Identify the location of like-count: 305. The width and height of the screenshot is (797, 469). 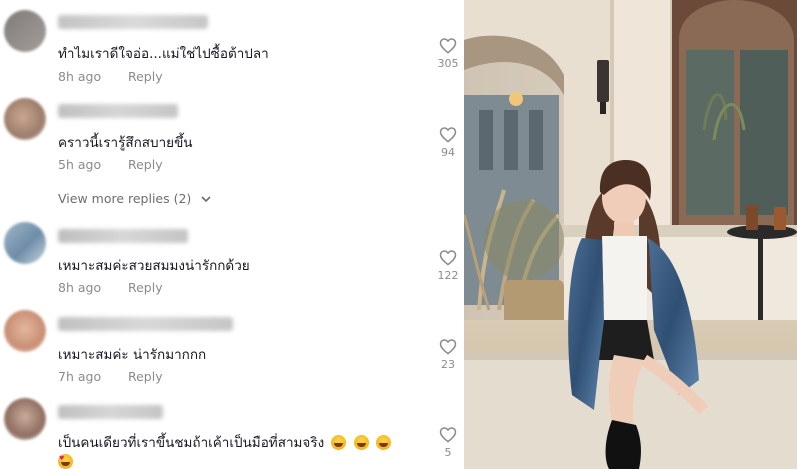
(448, 63).